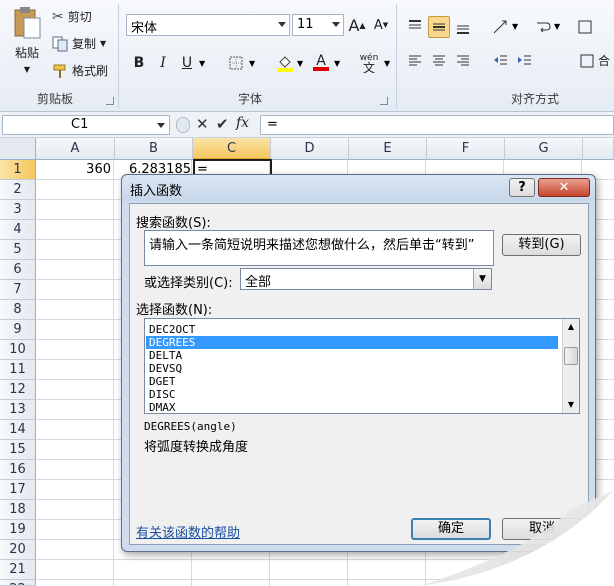 This screenshot has height=586, width=614. I want to click on wrap-icon, so click(585, 27).